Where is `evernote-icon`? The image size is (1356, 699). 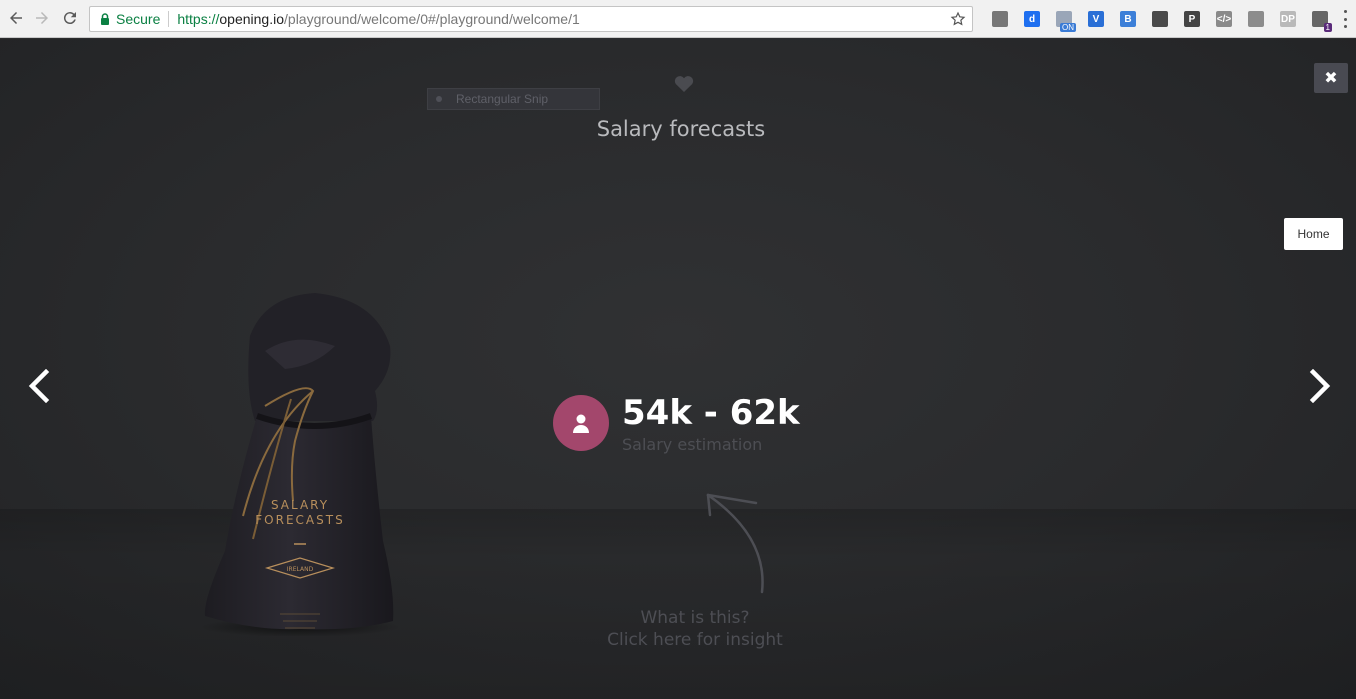 evernote-icon is located at coordinates (1160, 19).